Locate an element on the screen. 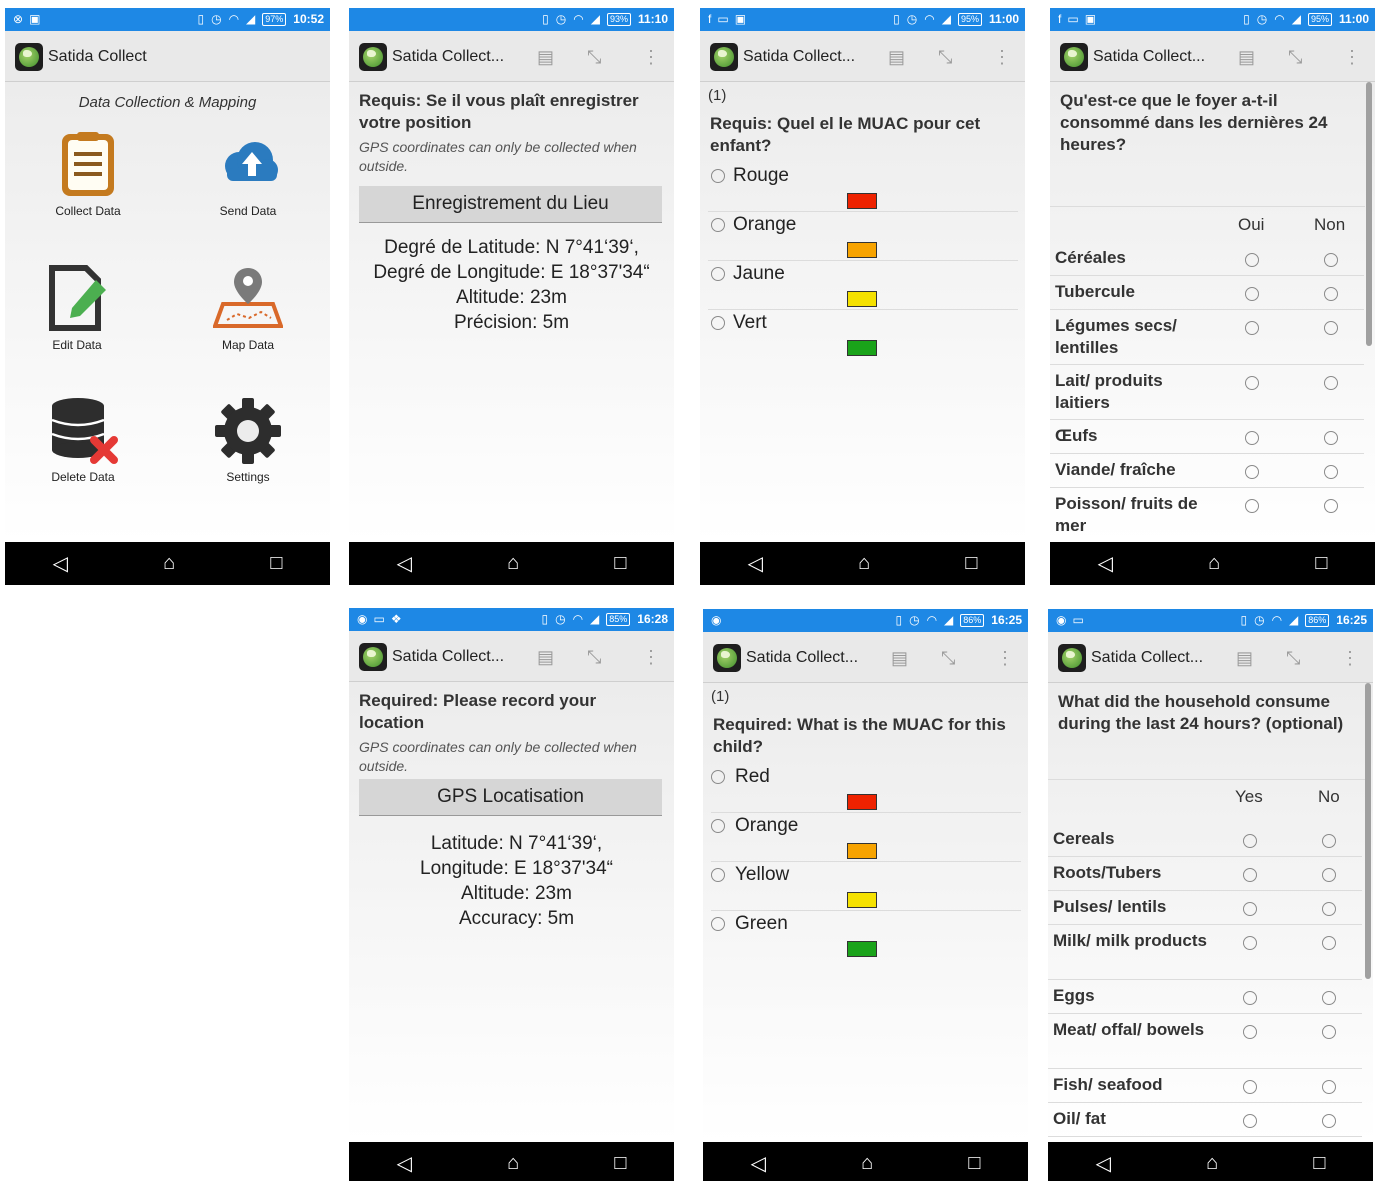 Image resolution: width=1375 pixels, height=1181 pixels. delete-data-button: Delete Data is located at coordinates (84, 440).